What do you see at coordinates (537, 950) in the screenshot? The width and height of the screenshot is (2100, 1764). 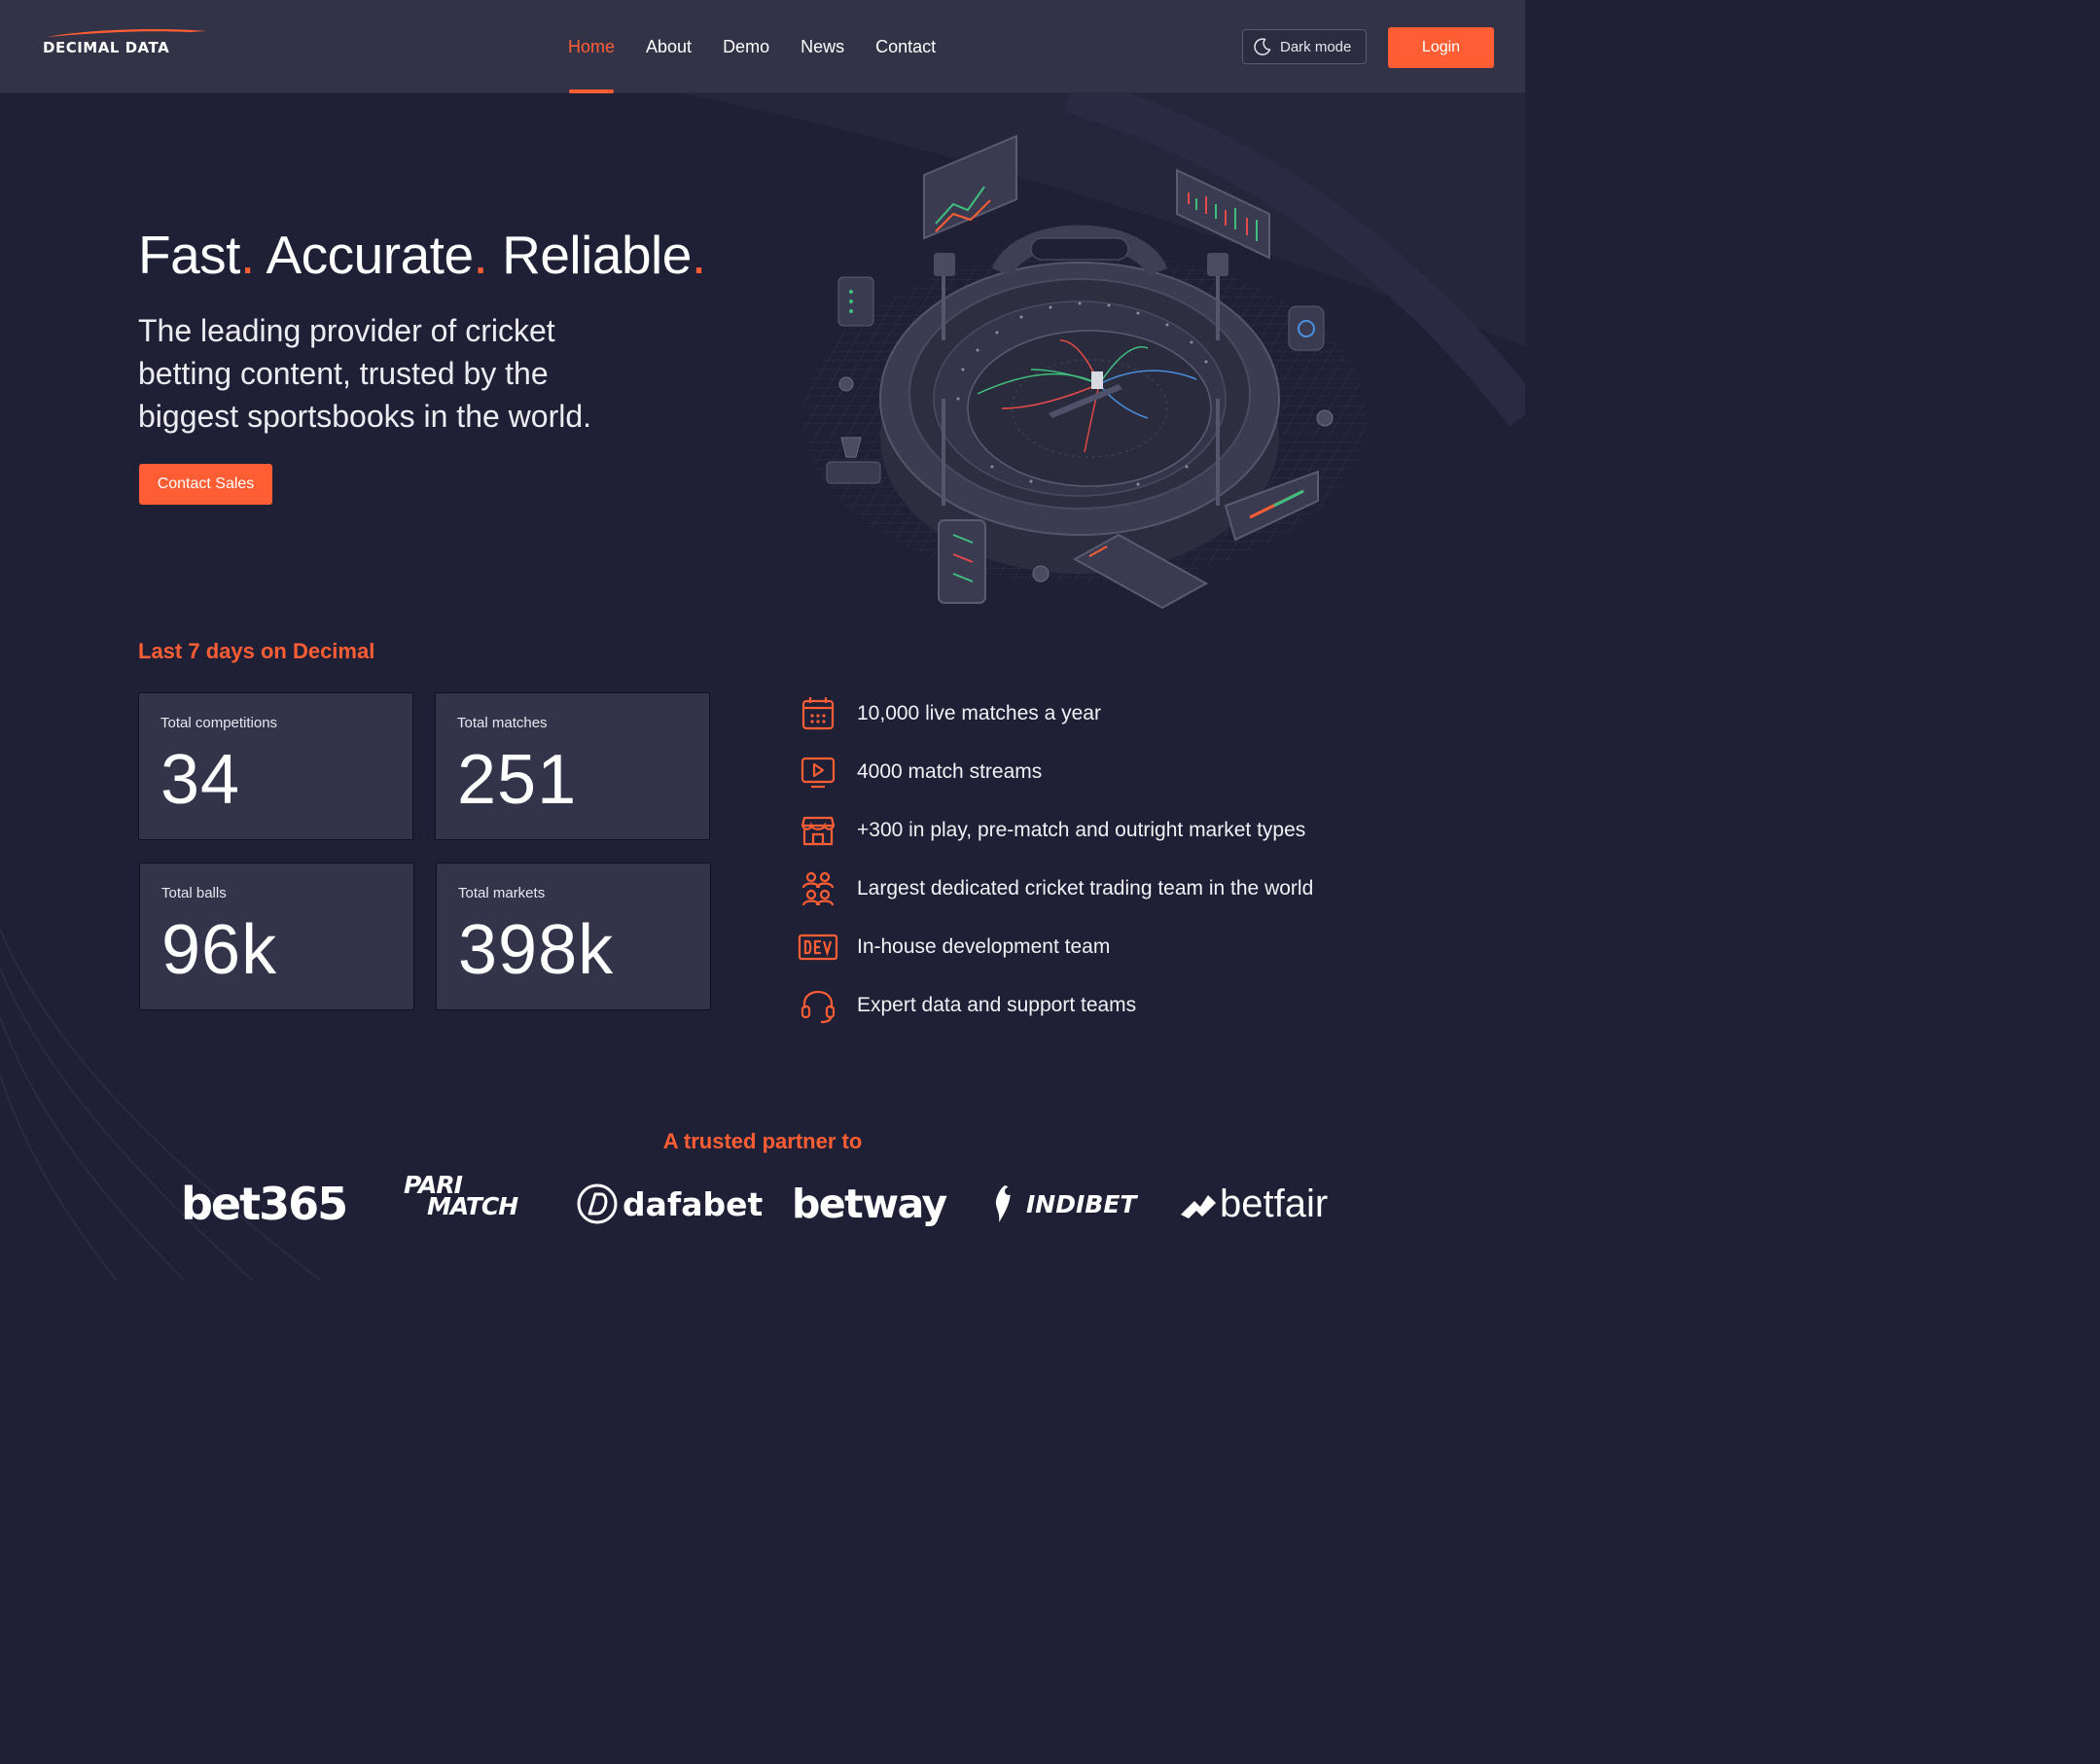 I see `stat-value: 398k` at bounding box center [537, 950].